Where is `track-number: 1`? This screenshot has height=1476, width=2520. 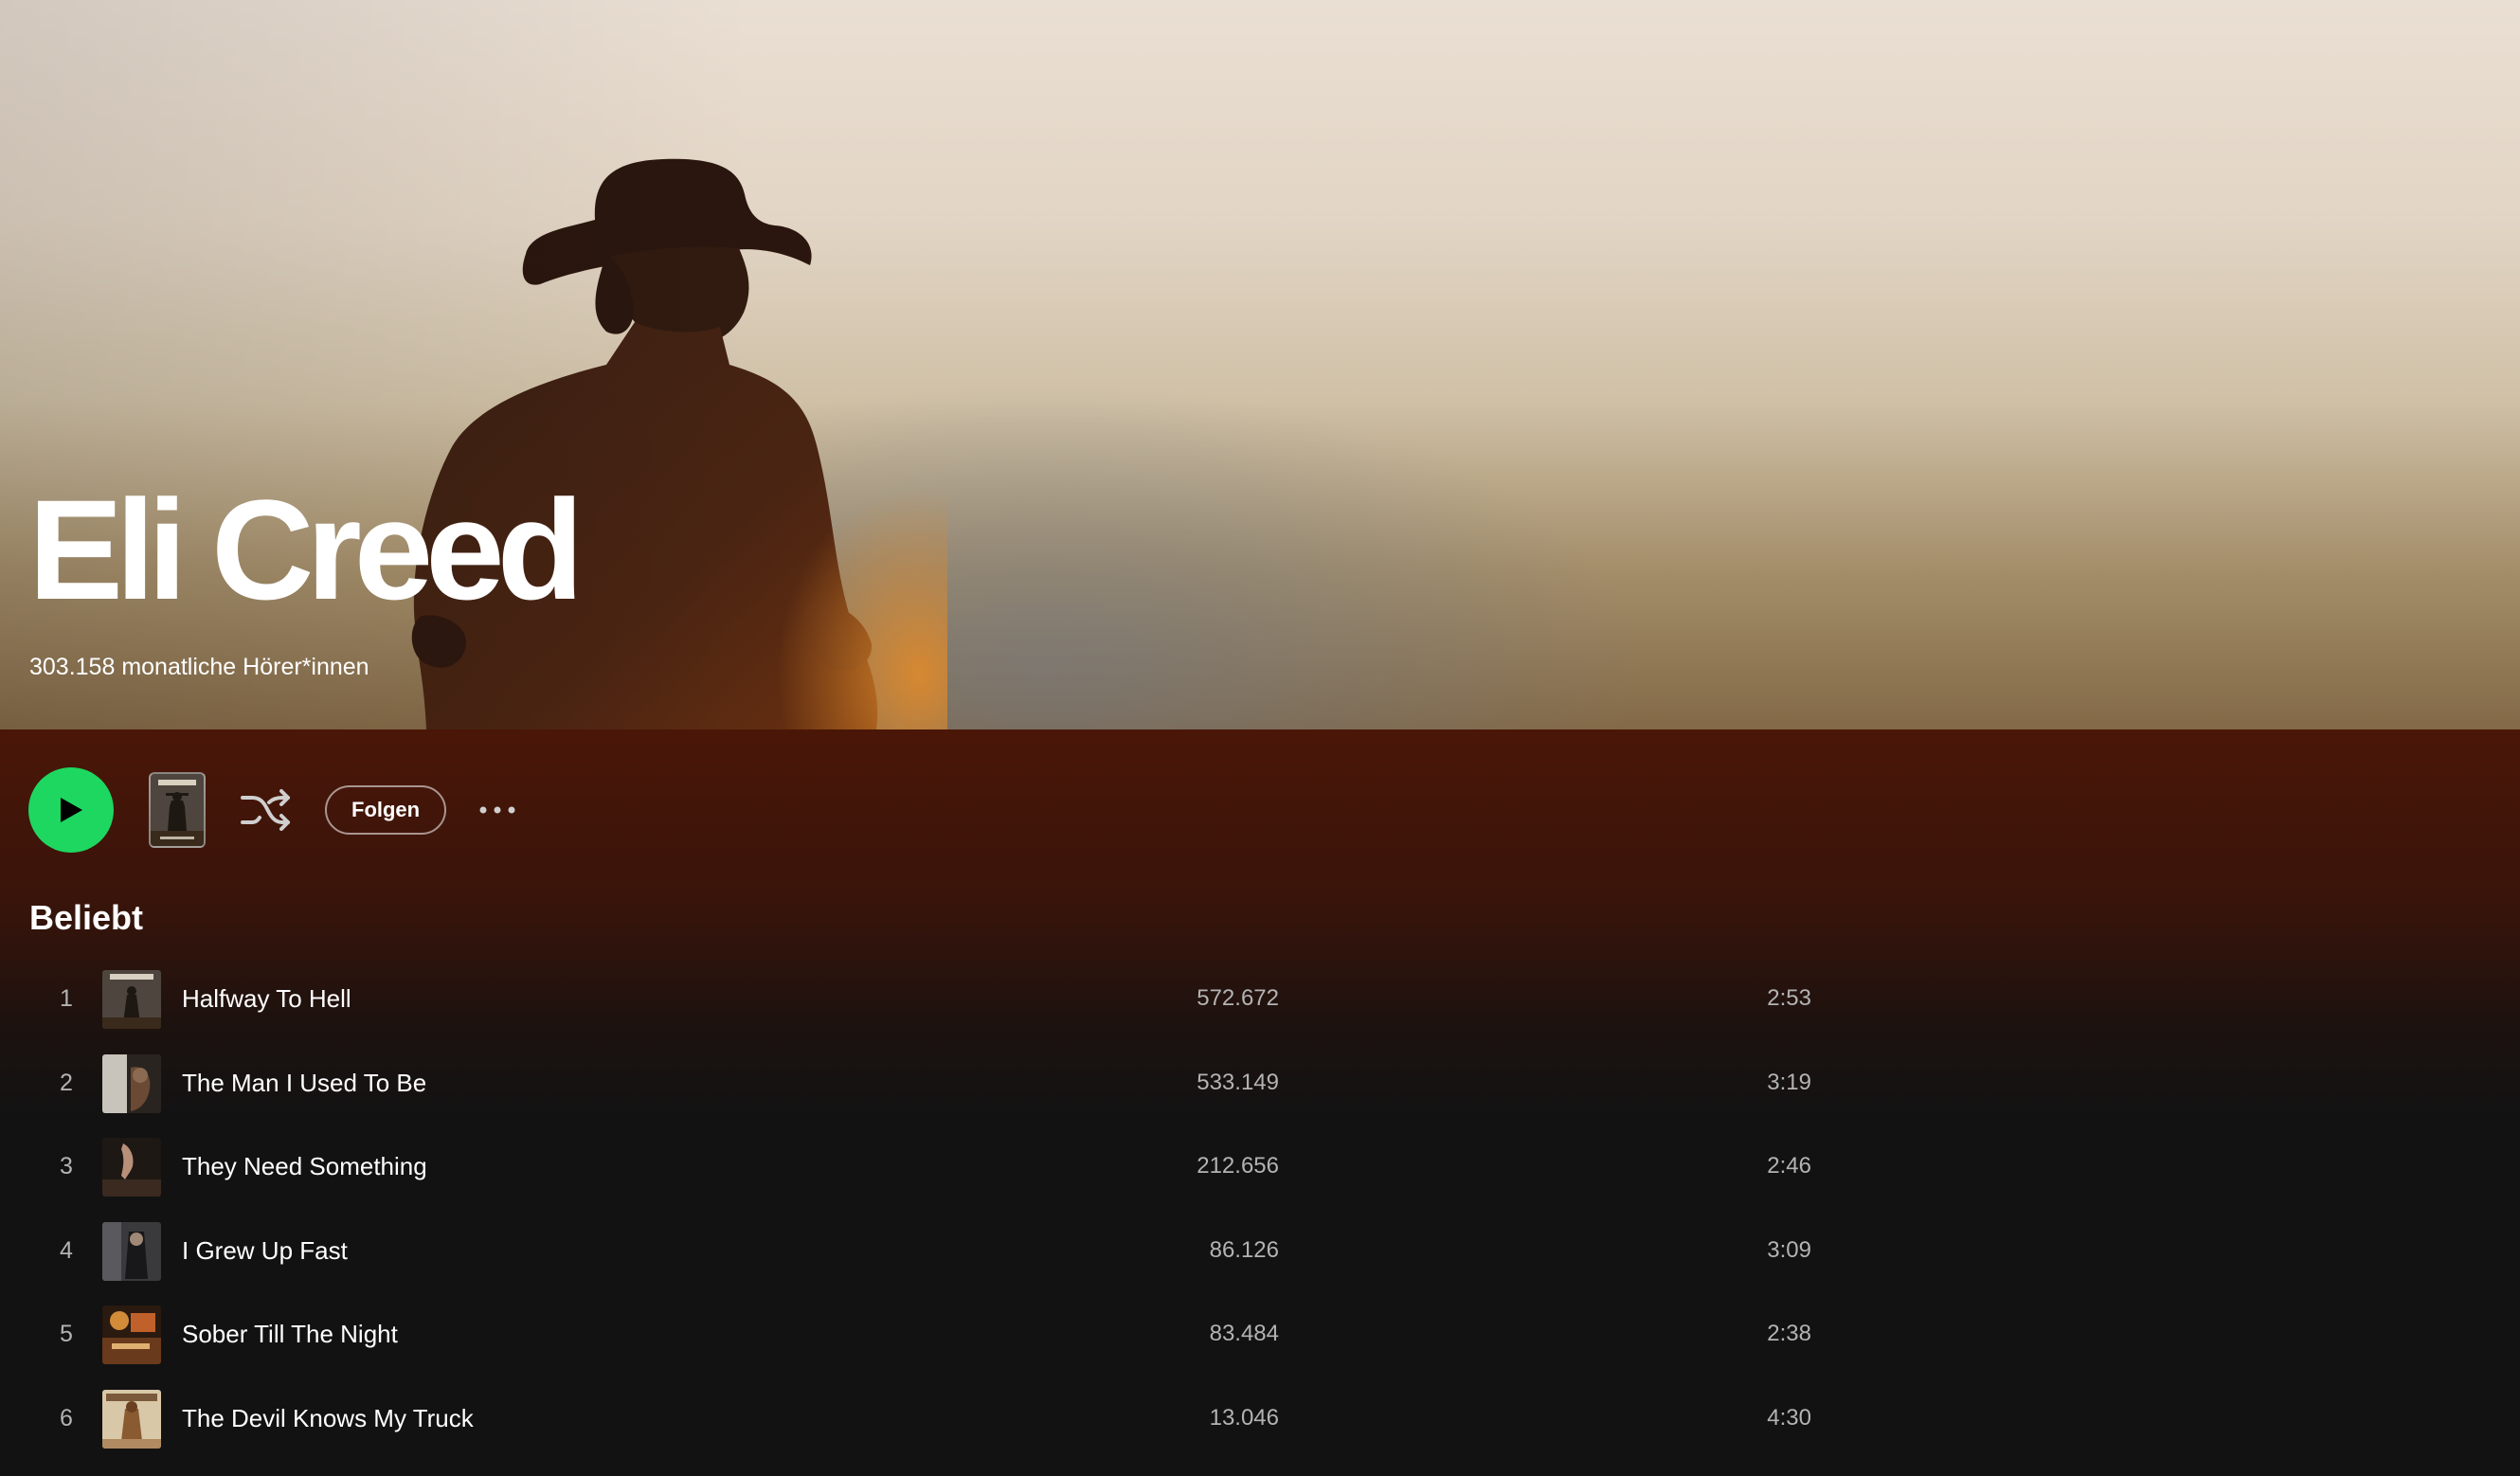
track-number: 1 is located at coordinates (66, 998).